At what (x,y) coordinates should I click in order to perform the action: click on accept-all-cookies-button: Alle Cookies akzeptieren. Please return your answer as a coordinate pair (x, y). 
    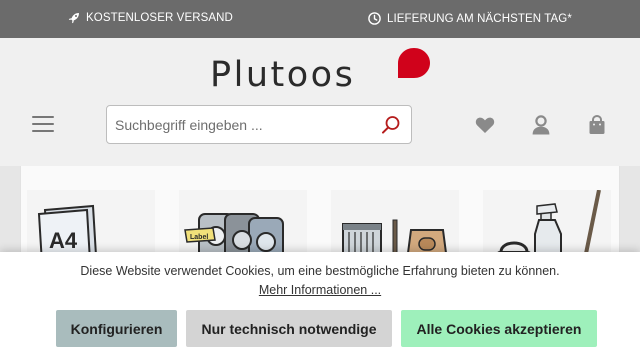
    Looking at the image, I should click on (499, 328).